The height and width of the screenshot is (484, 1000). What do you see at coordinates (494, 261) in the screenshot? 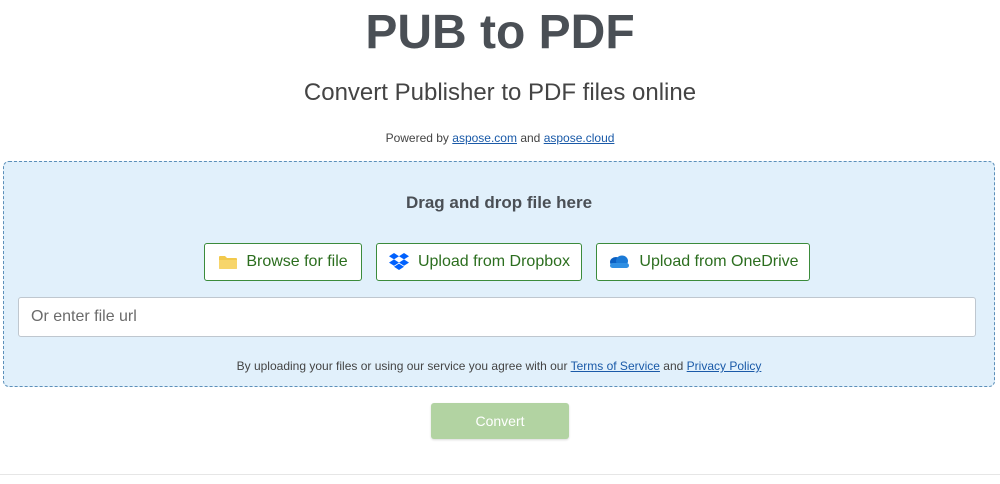
I see `dropbox-upload-label: Upload from Dropbox` at bounding box center [494, 261].